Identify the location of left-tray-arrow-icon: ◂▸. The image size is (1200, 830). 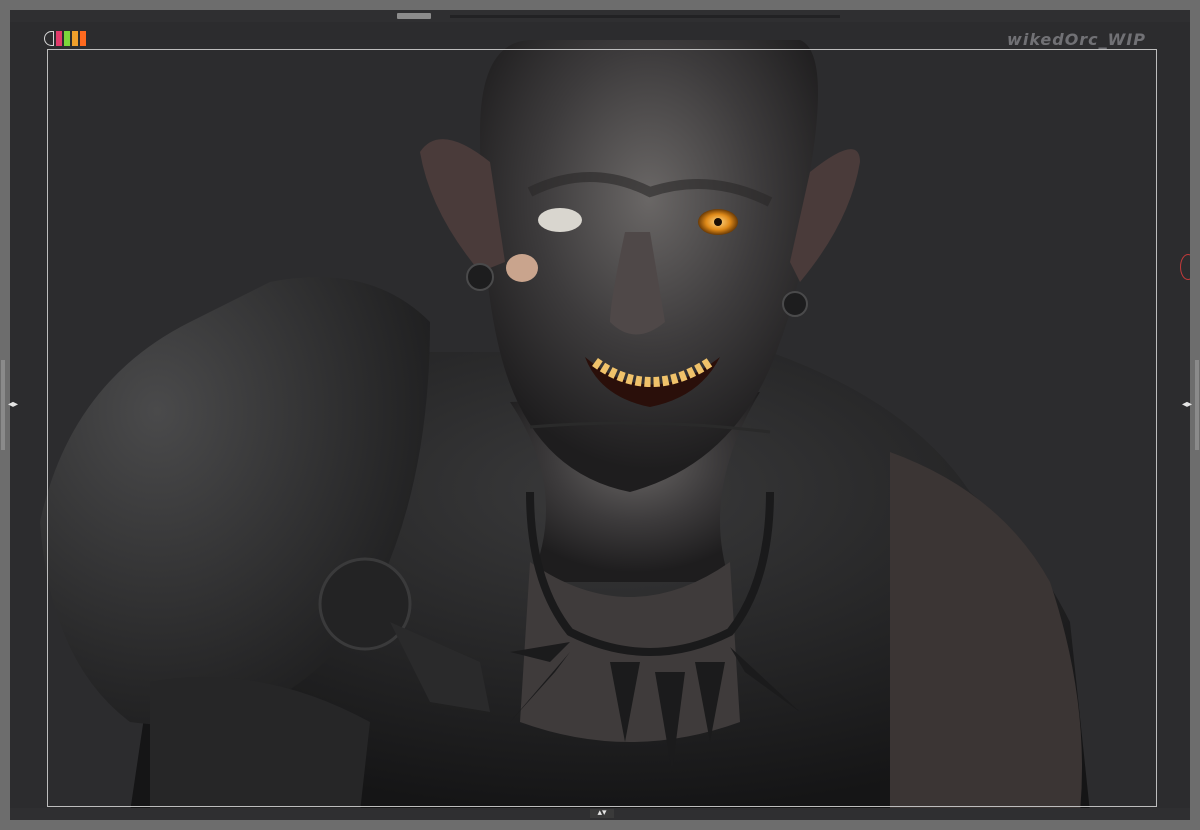
(13, 405).